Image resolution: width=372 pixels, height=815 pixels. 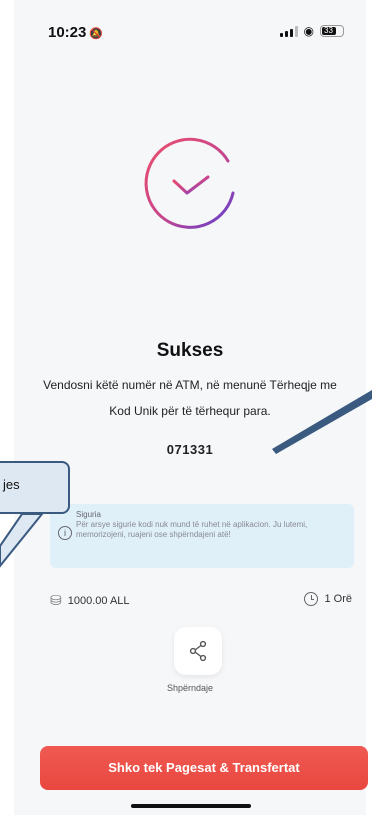 What do you see at coordinates (35, 487) in the screenshot?
I see `annotation-callout: jes` at bounding box center [35, 487].